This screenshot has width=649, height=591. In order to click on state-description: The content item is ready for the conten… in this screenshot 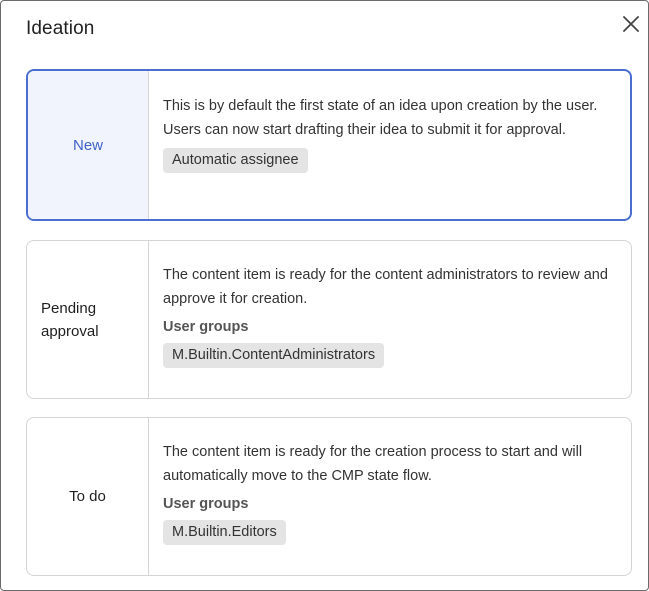, I will do `click(385, 287)`.